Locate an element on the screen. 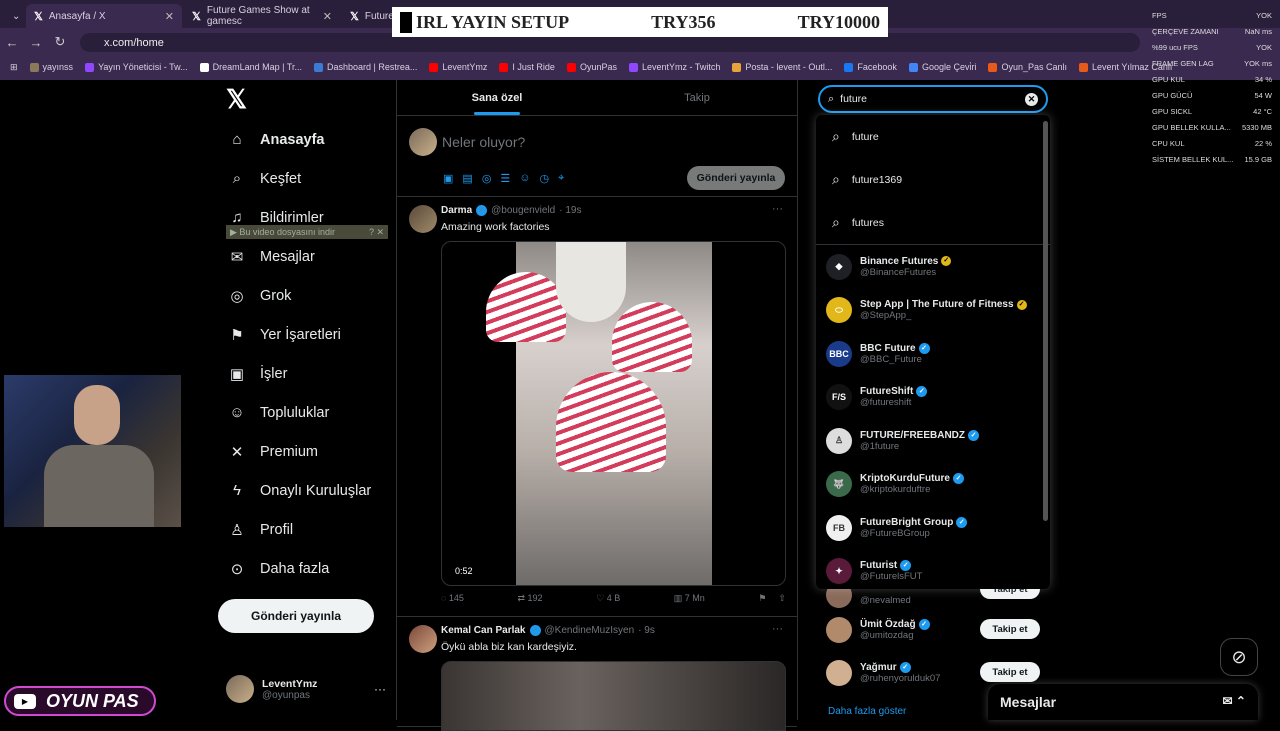  sidebar-item-profil: ♙ Profil is located at coordinates (307, 529).